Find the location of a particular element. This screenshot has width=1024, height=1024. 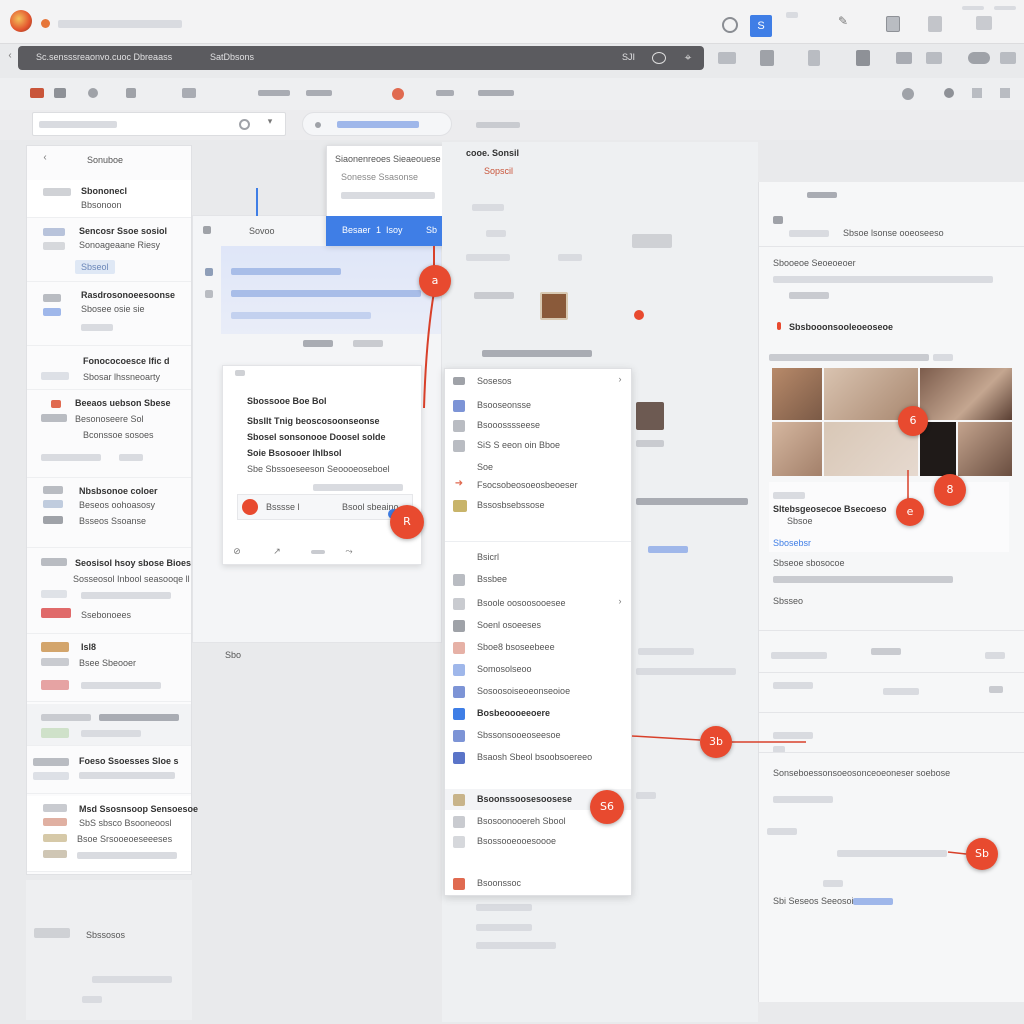

annotation-badge: 6 is located at coordinates (913, 421).